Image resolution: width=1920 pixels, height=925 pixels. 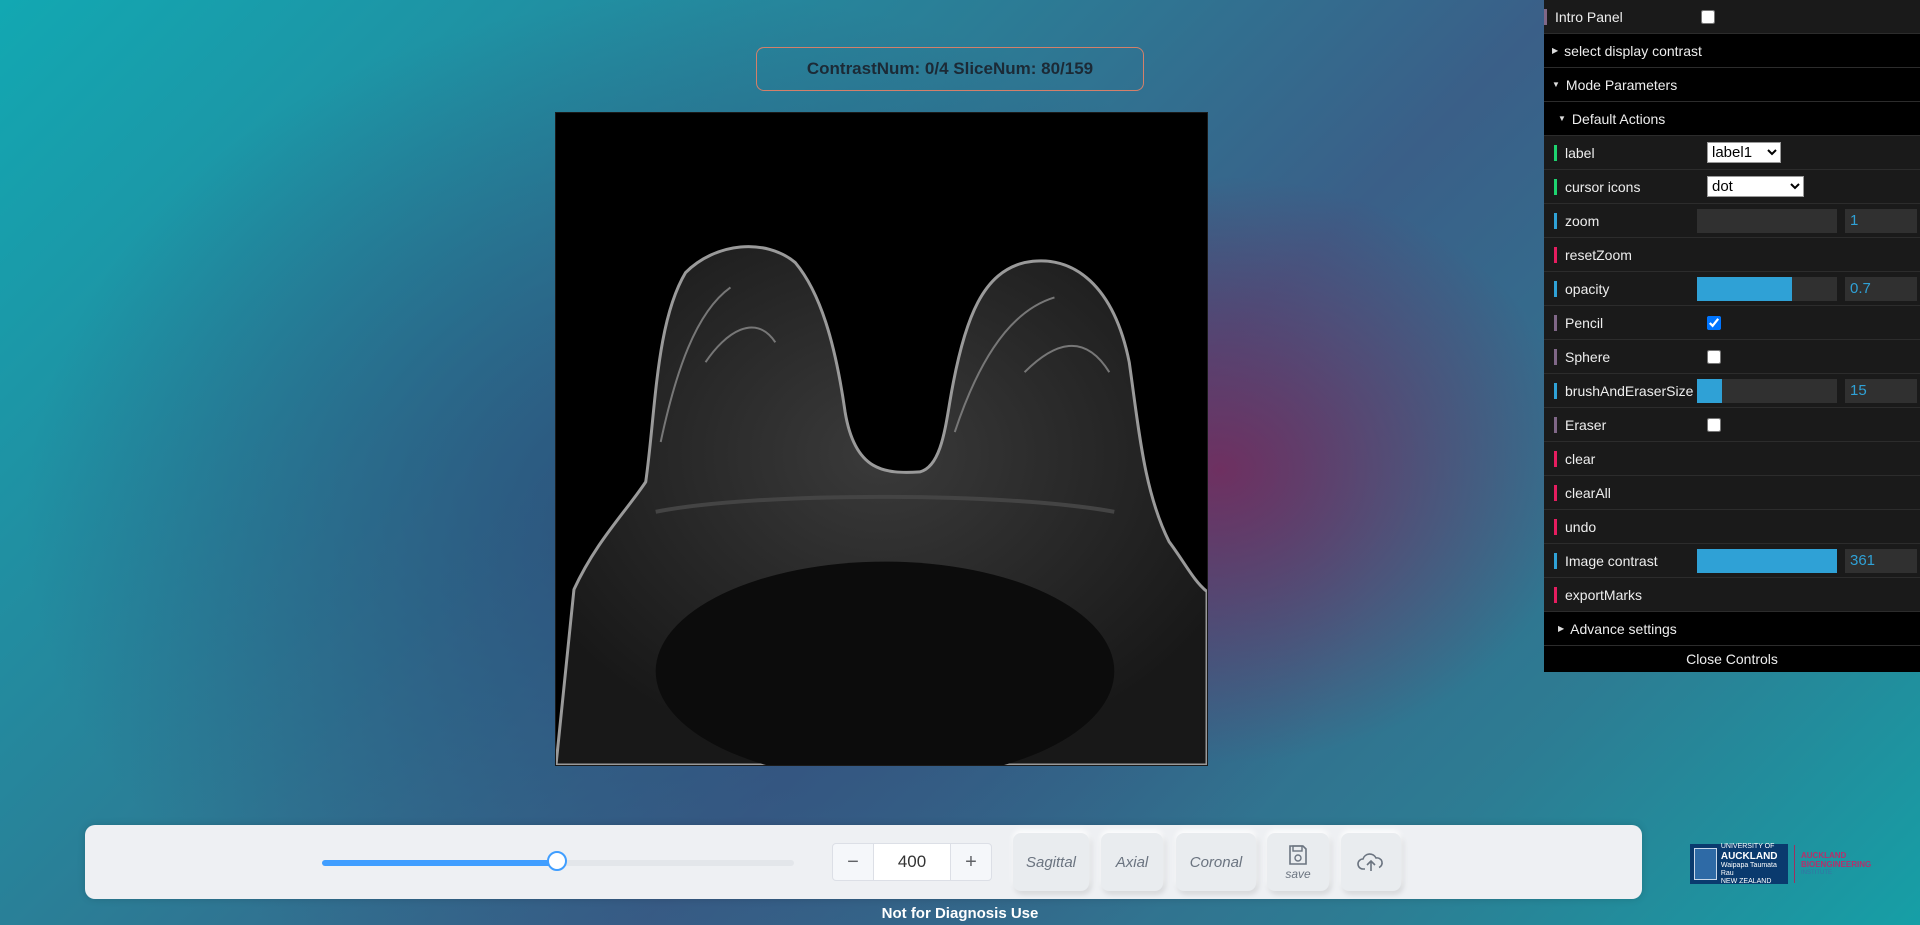 What do you see at coordinates (1625, 186) in the screenshot?
I see `cursor-icons-label: cursor icons` at bounding box center [1625, 186].